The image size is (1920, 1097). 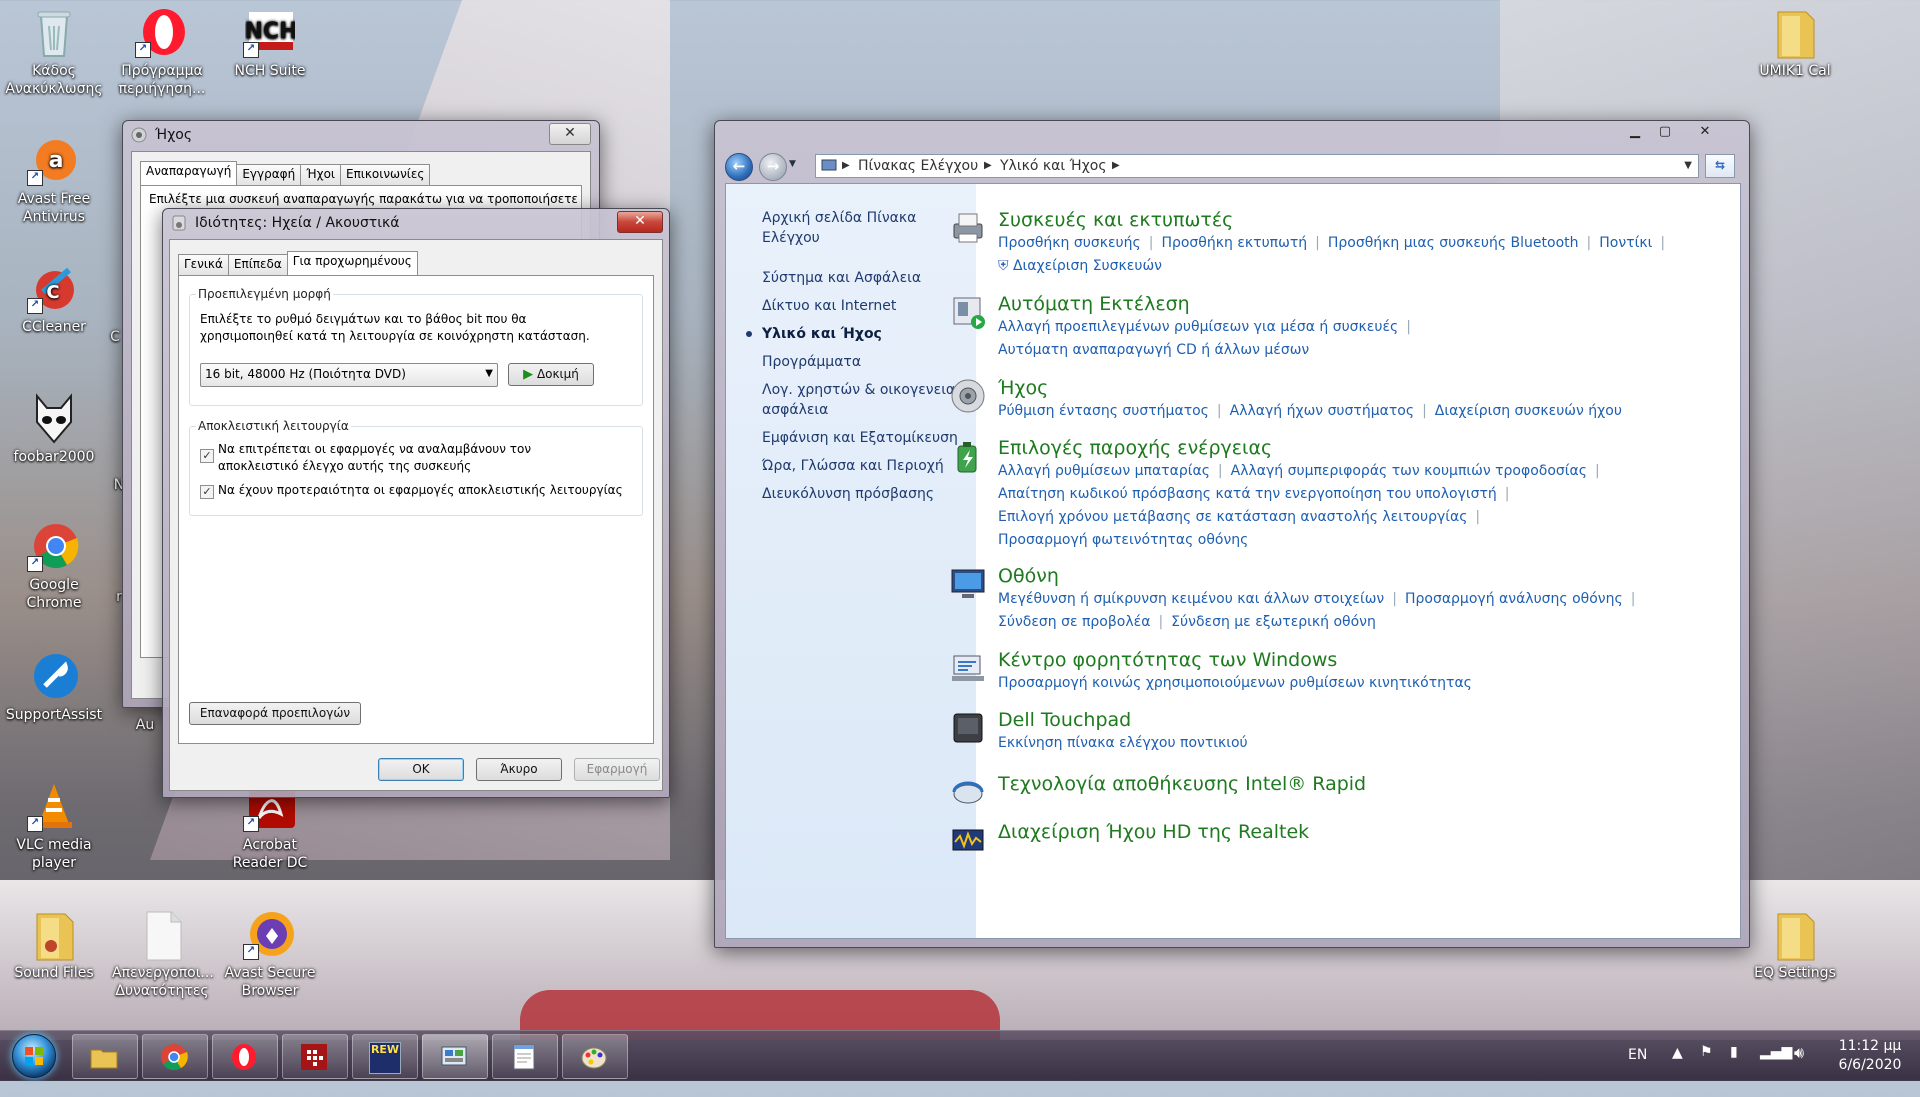 I want to click on desktop-icon-eq-settings: EQ Settings, so click(x=1795, y=945).